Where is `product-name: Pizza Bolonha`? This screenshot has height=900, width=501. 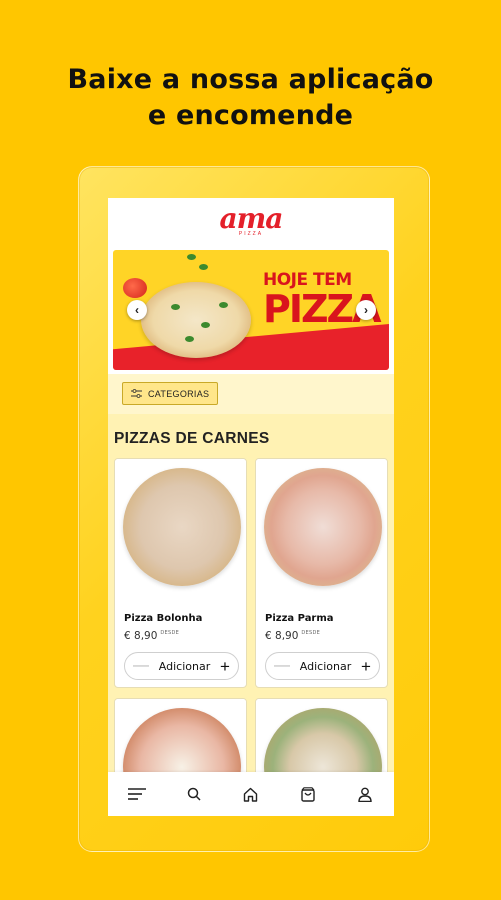 product-name: Pizza Bolonha is located at coordinates (163, 618).